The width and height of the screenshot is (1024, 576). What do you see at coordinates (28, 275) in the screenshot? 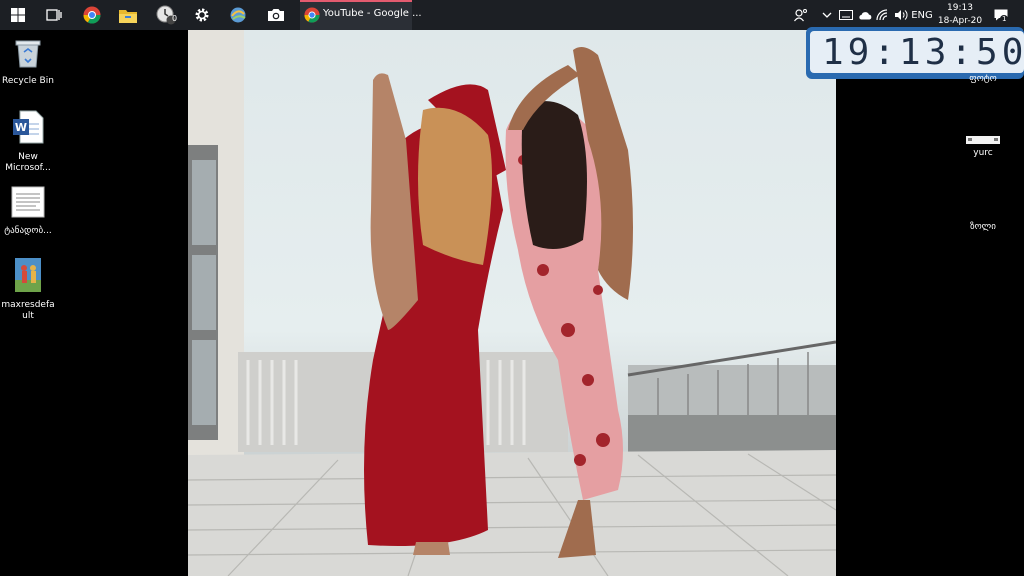
I see `image-file-icon` at bounding box center [28, 275].